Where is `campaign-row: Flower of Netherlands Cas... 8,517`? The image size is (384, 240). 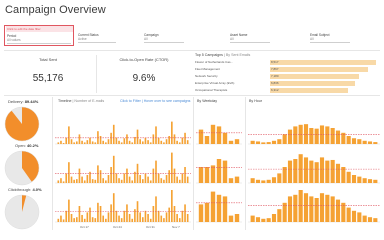 campaign-row: Flower of Netherlands Cas... 8,517 is located at coordinates (288, 62).